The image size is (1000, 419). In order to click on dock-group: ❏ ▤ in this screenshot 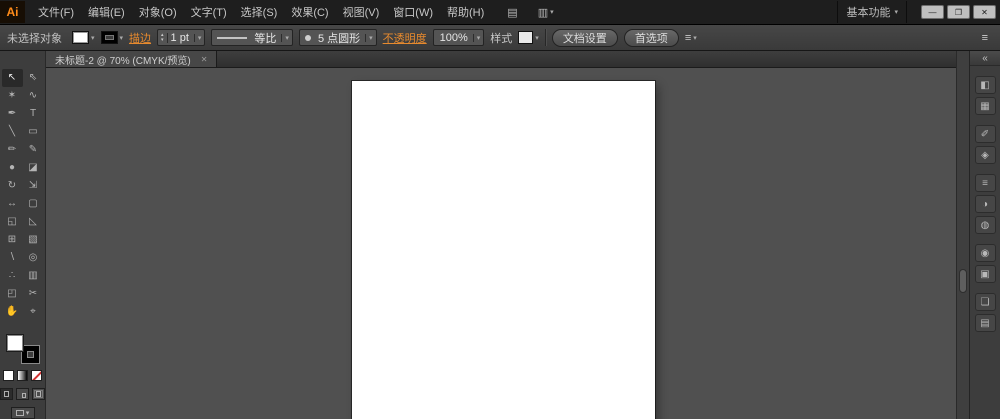, I will do `click(985, 312)`.